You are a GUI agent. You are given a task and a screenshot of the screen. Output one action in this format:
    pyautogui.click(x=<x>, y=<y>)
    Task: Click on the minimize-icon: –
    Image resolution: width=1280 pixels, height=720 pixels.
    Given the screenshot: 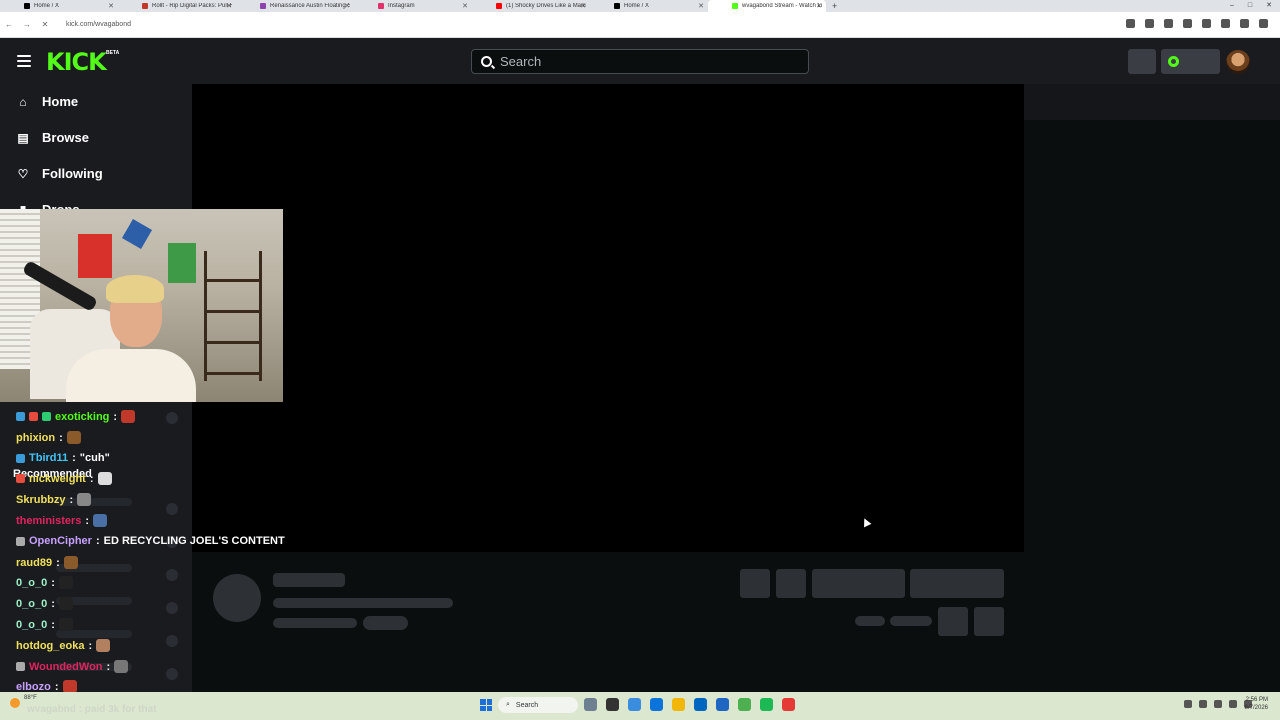 What is the action you would take?
    pyautogui.click(x=1232, y=6)
    